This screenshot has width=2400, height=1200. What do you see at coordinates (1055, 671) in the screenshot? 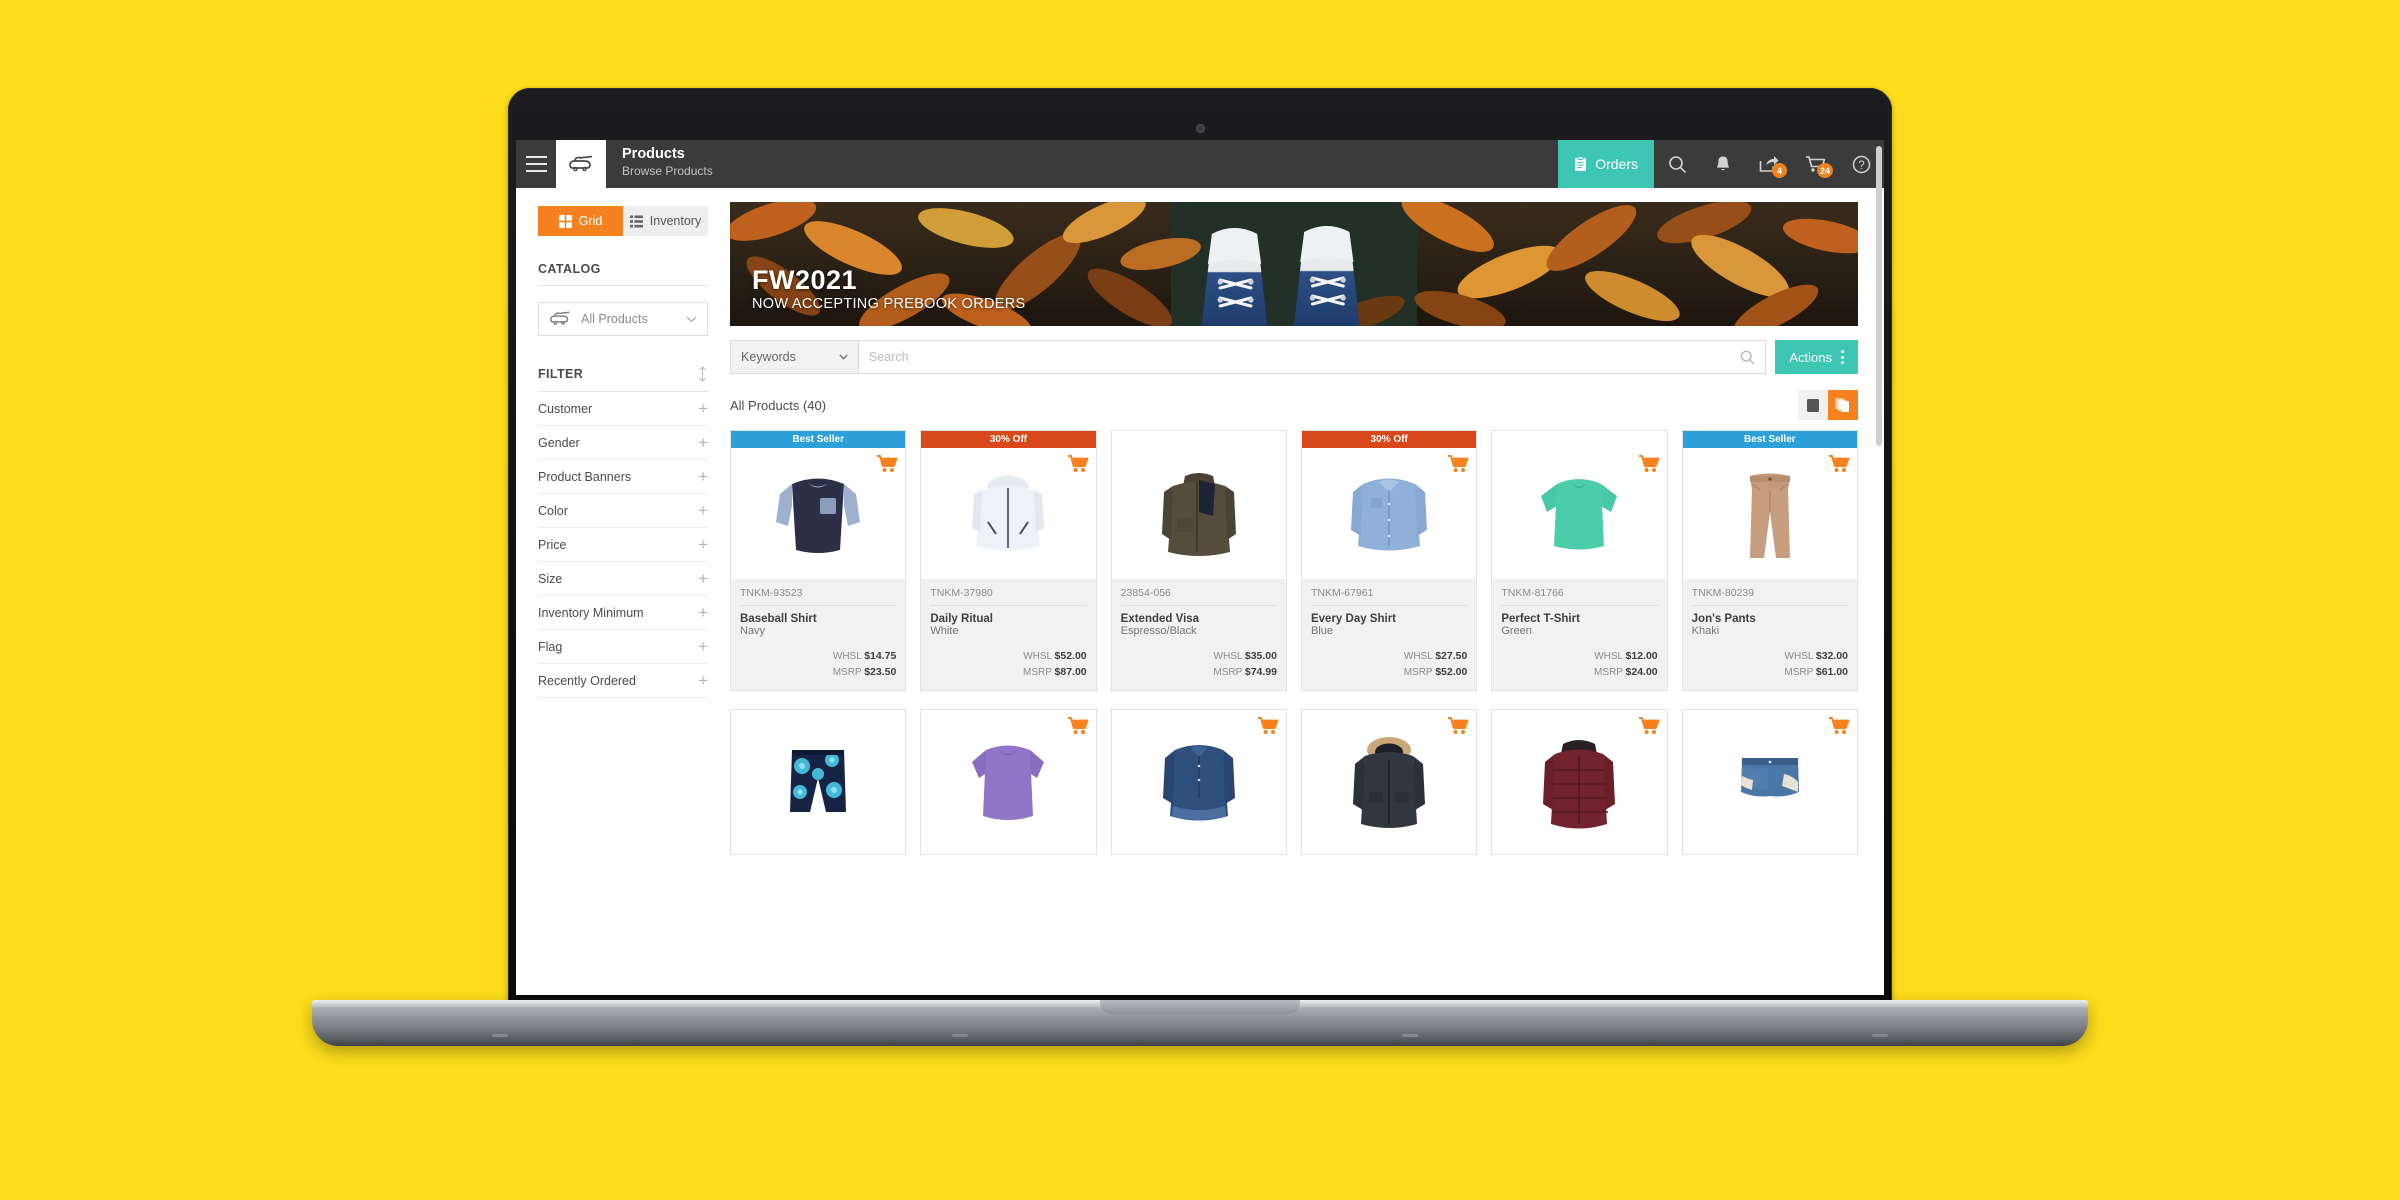
I see `product-msrp-price: MSRP $87.00` at bounding box center [1055, 671].